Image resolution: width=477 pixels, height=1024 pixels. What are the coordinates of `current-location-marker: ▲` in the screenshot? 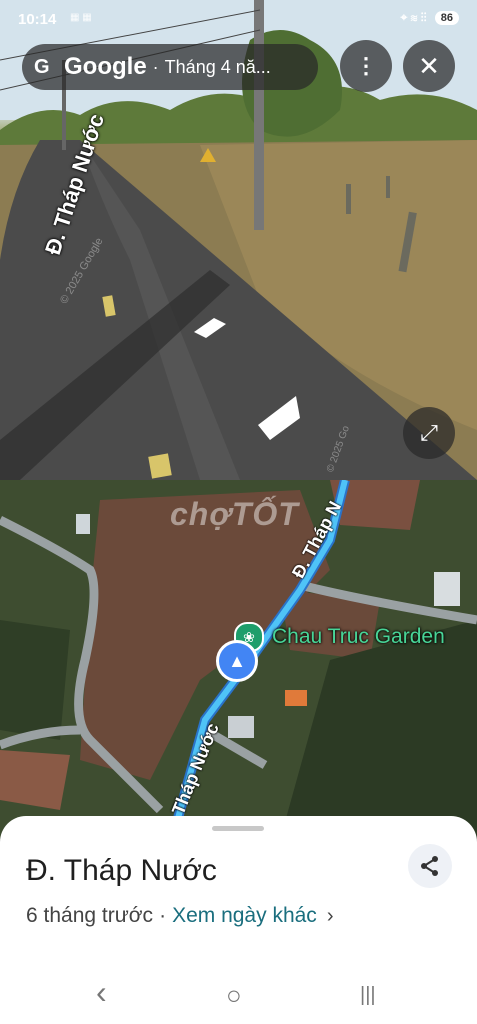 It's located at (237, 661).